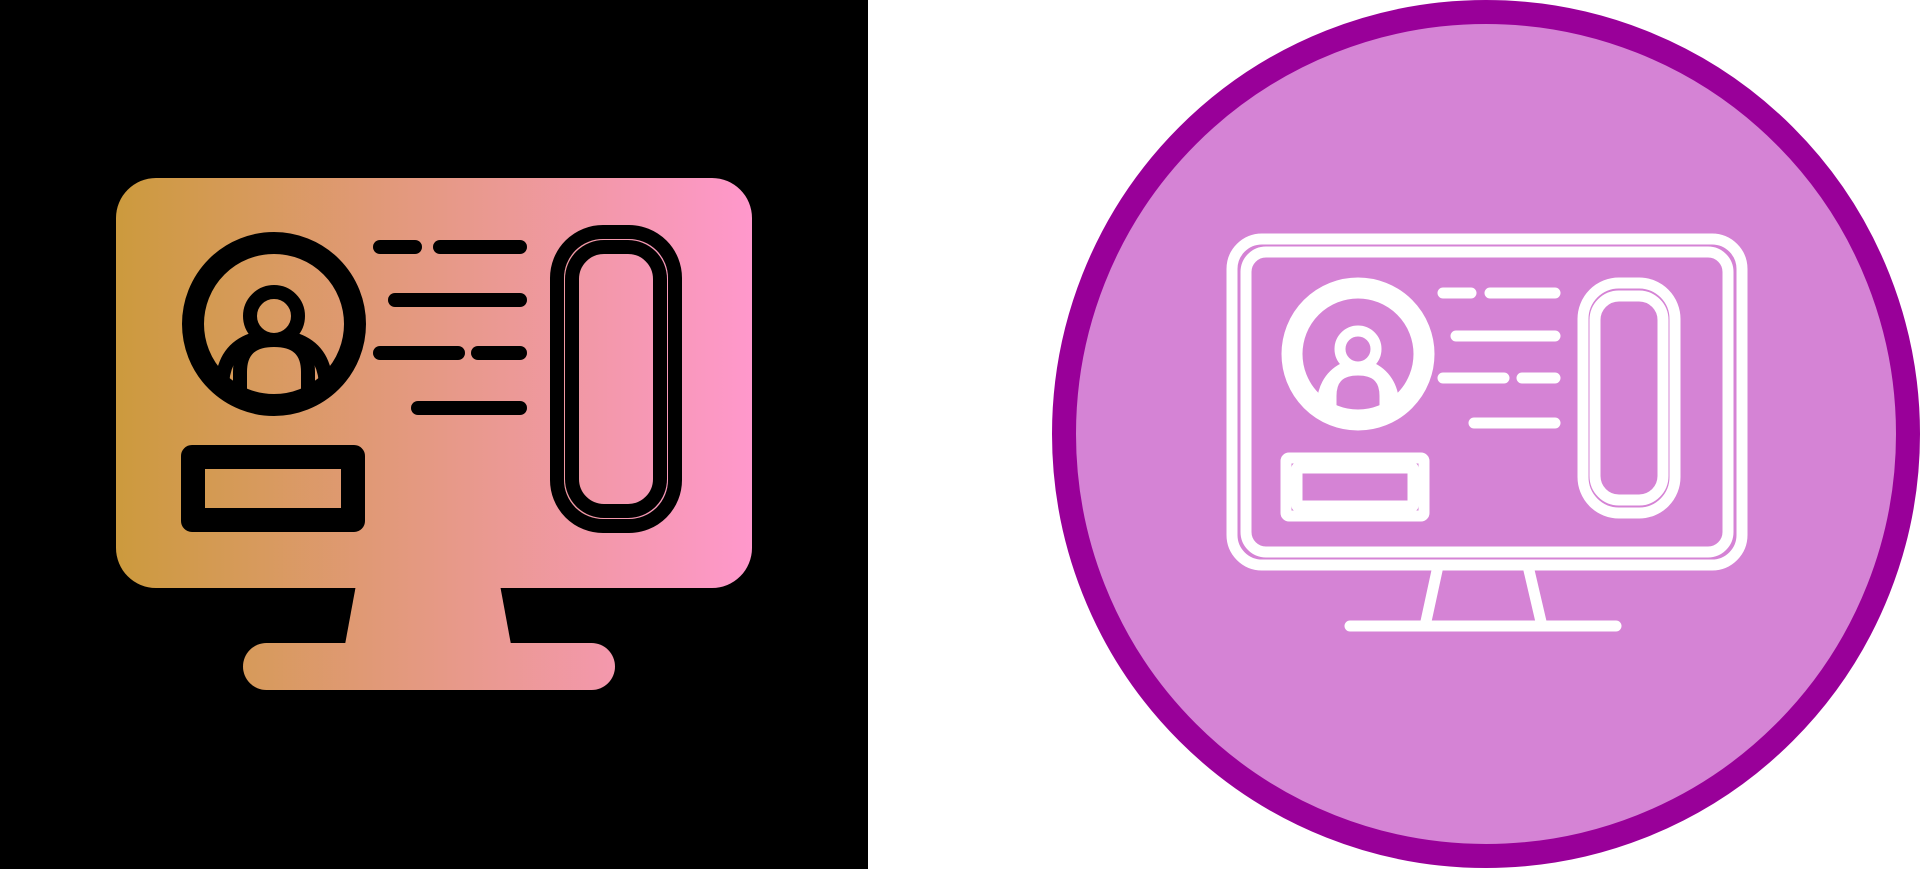  What do you see at coordinates (429, 666) in the screenshot?
I see `monitor-base` at bounding box center [429, 666].